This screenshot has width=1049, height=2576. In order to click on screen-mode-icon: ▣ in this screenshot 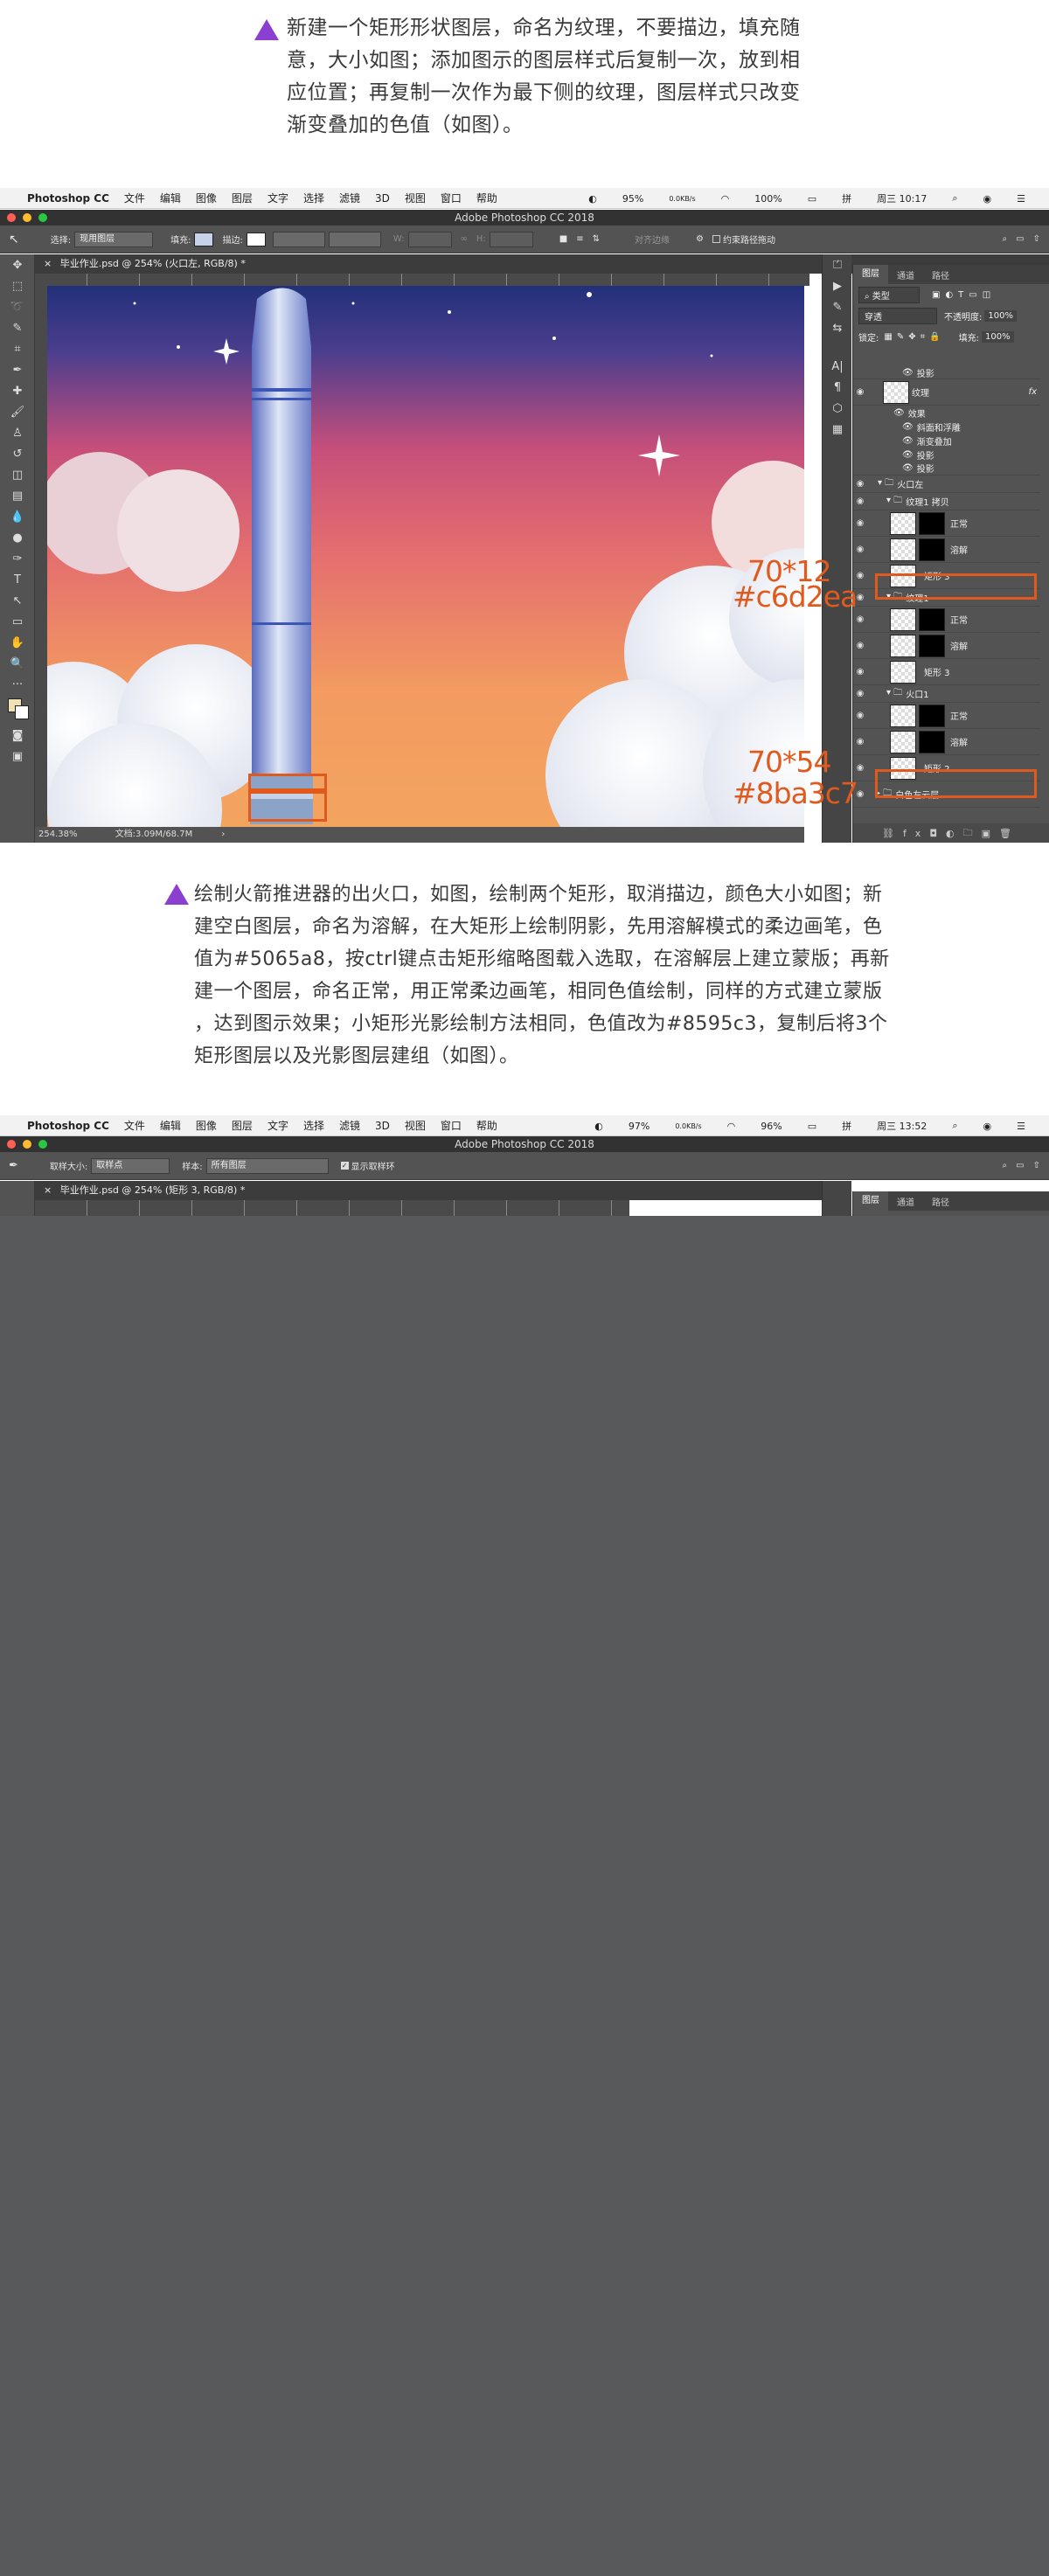, I will do `click(17, 756)`.